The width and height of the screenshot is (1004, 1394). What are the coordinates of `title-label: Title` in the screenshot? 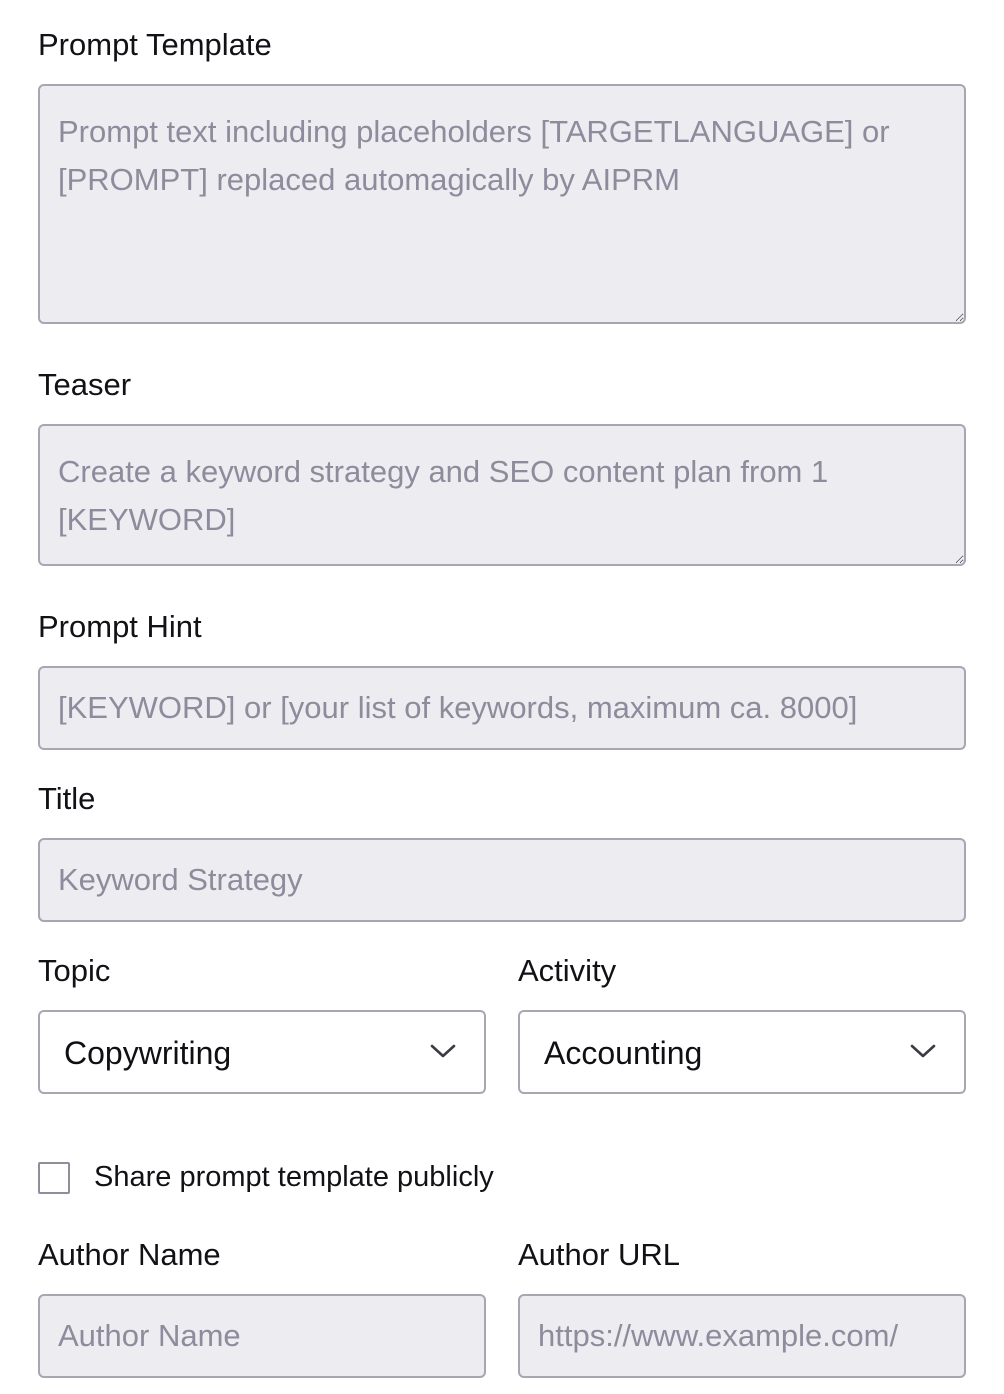 It's located at (67, 798).